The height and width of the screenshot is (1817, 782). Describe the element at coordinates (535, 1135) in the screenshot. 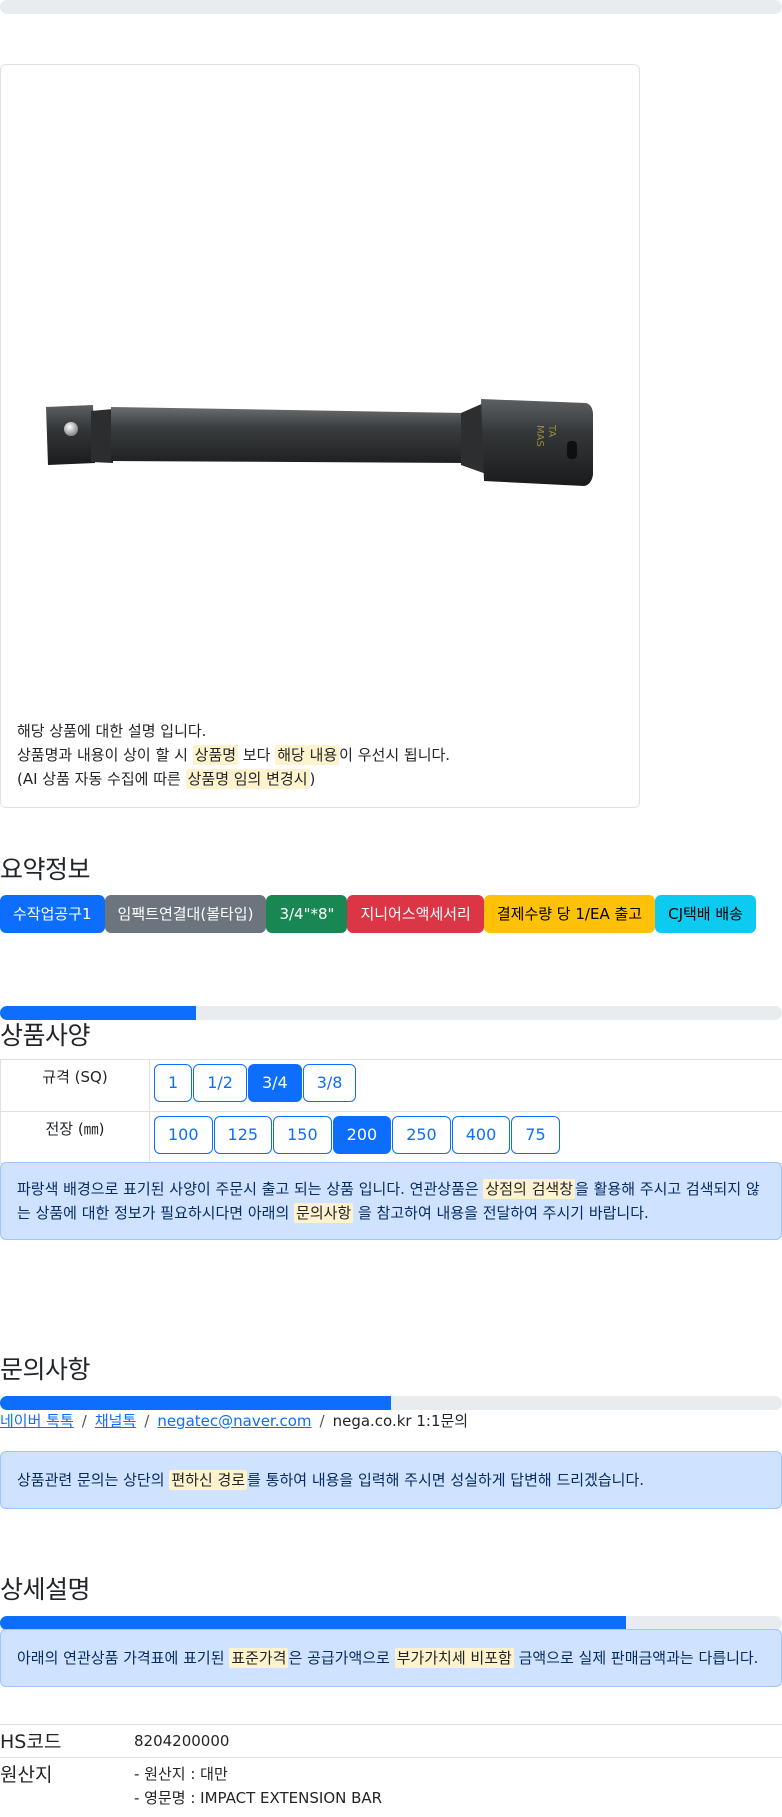

I see `spec-option-button: 75` at that location.